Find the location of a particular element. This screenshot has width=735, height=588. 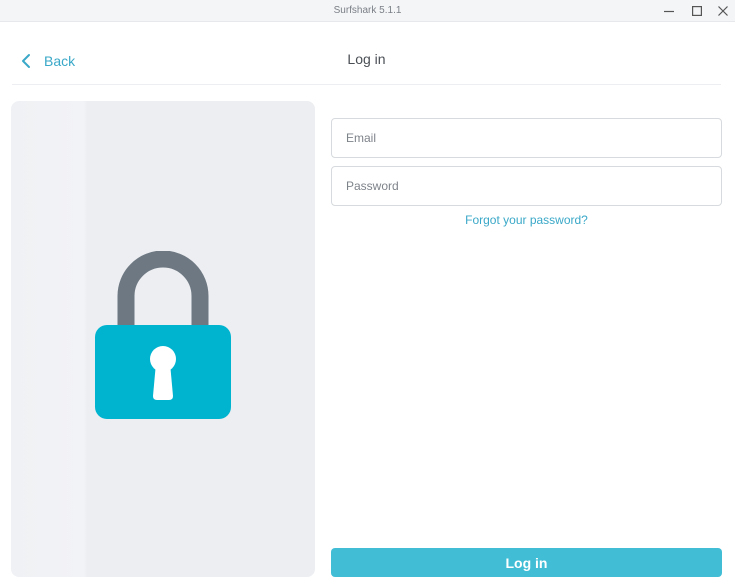

login-button: Log in is located at coordinates (526, 562).